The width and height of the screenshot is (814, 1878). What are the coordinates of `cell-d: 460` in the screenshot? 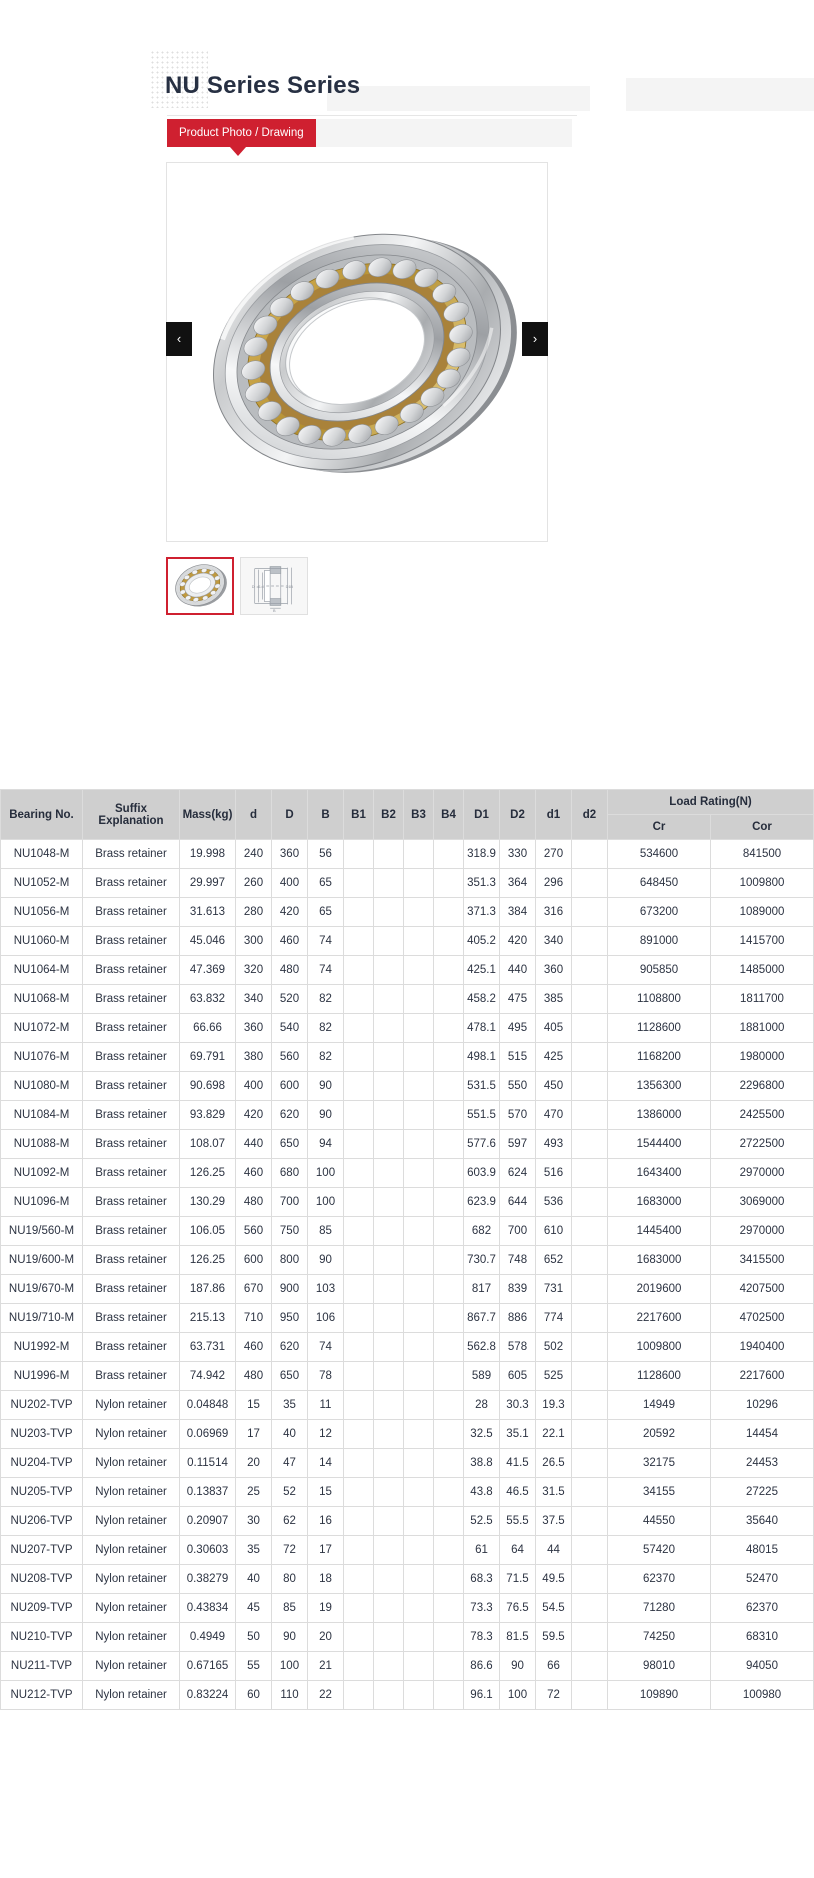 It's located at (253, 1347).